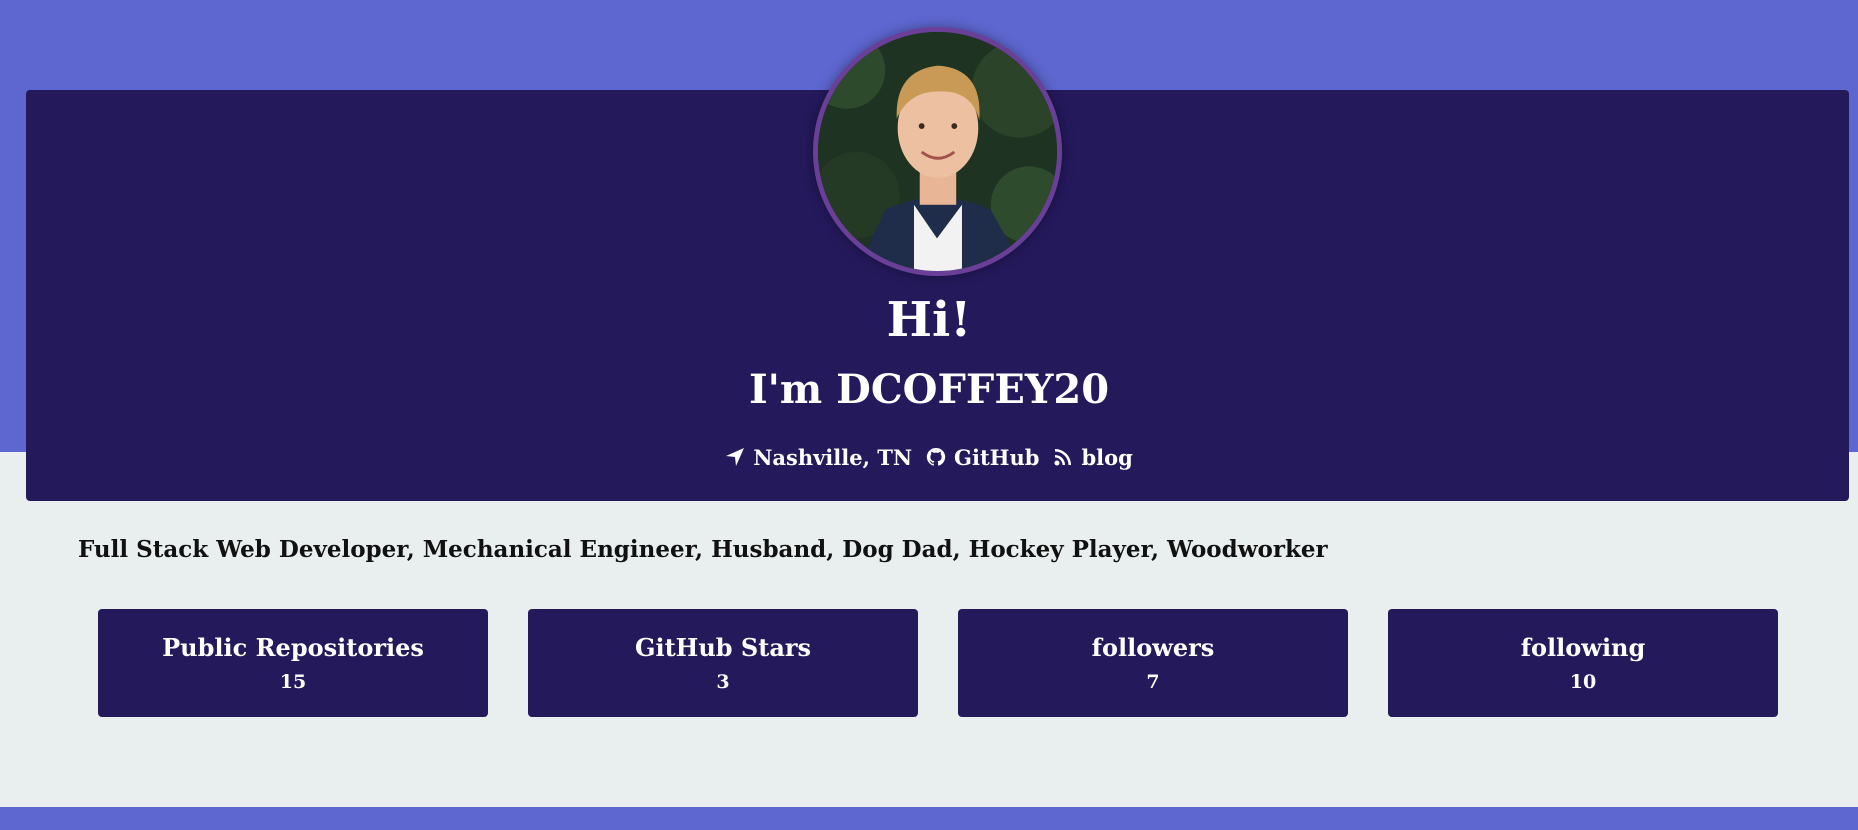 This screenshot has width=1858, height=830. Describe the element at coordinates (1107, 457) in the screenshot. I see `blog-label: blog` at that location.